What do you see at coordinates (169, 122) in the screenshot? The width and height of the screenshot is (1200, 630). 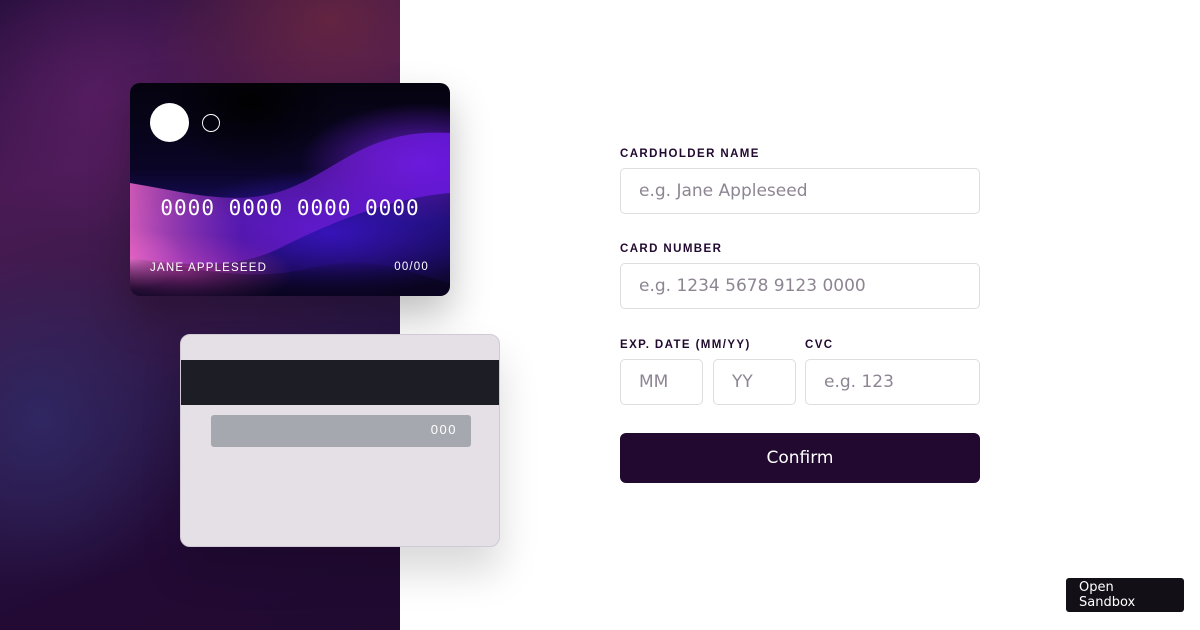 I see `card-logo-filled-circle-icon` at bounding box center [169, 122].